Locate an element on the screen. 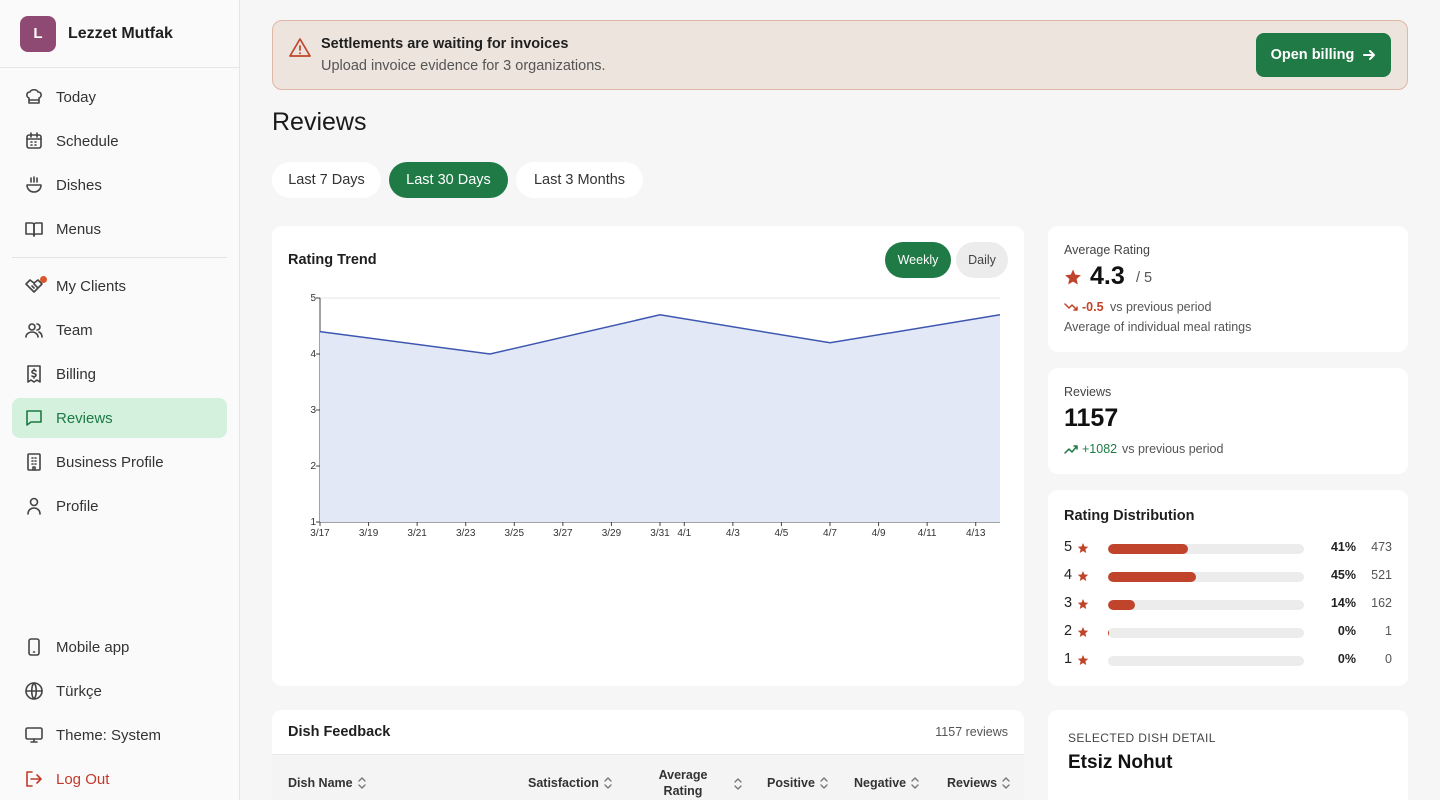 This screenshot has height=800, width=1440. x-tick-label: 4/13 is located at coordinates (976, 533).